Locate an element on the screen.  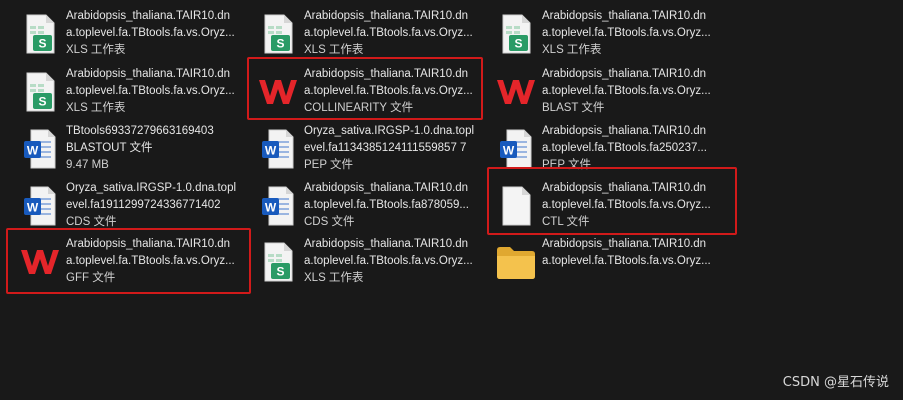
file-name-line2: evel.fa1911299724336771402 is located at coordinates (143, 205).